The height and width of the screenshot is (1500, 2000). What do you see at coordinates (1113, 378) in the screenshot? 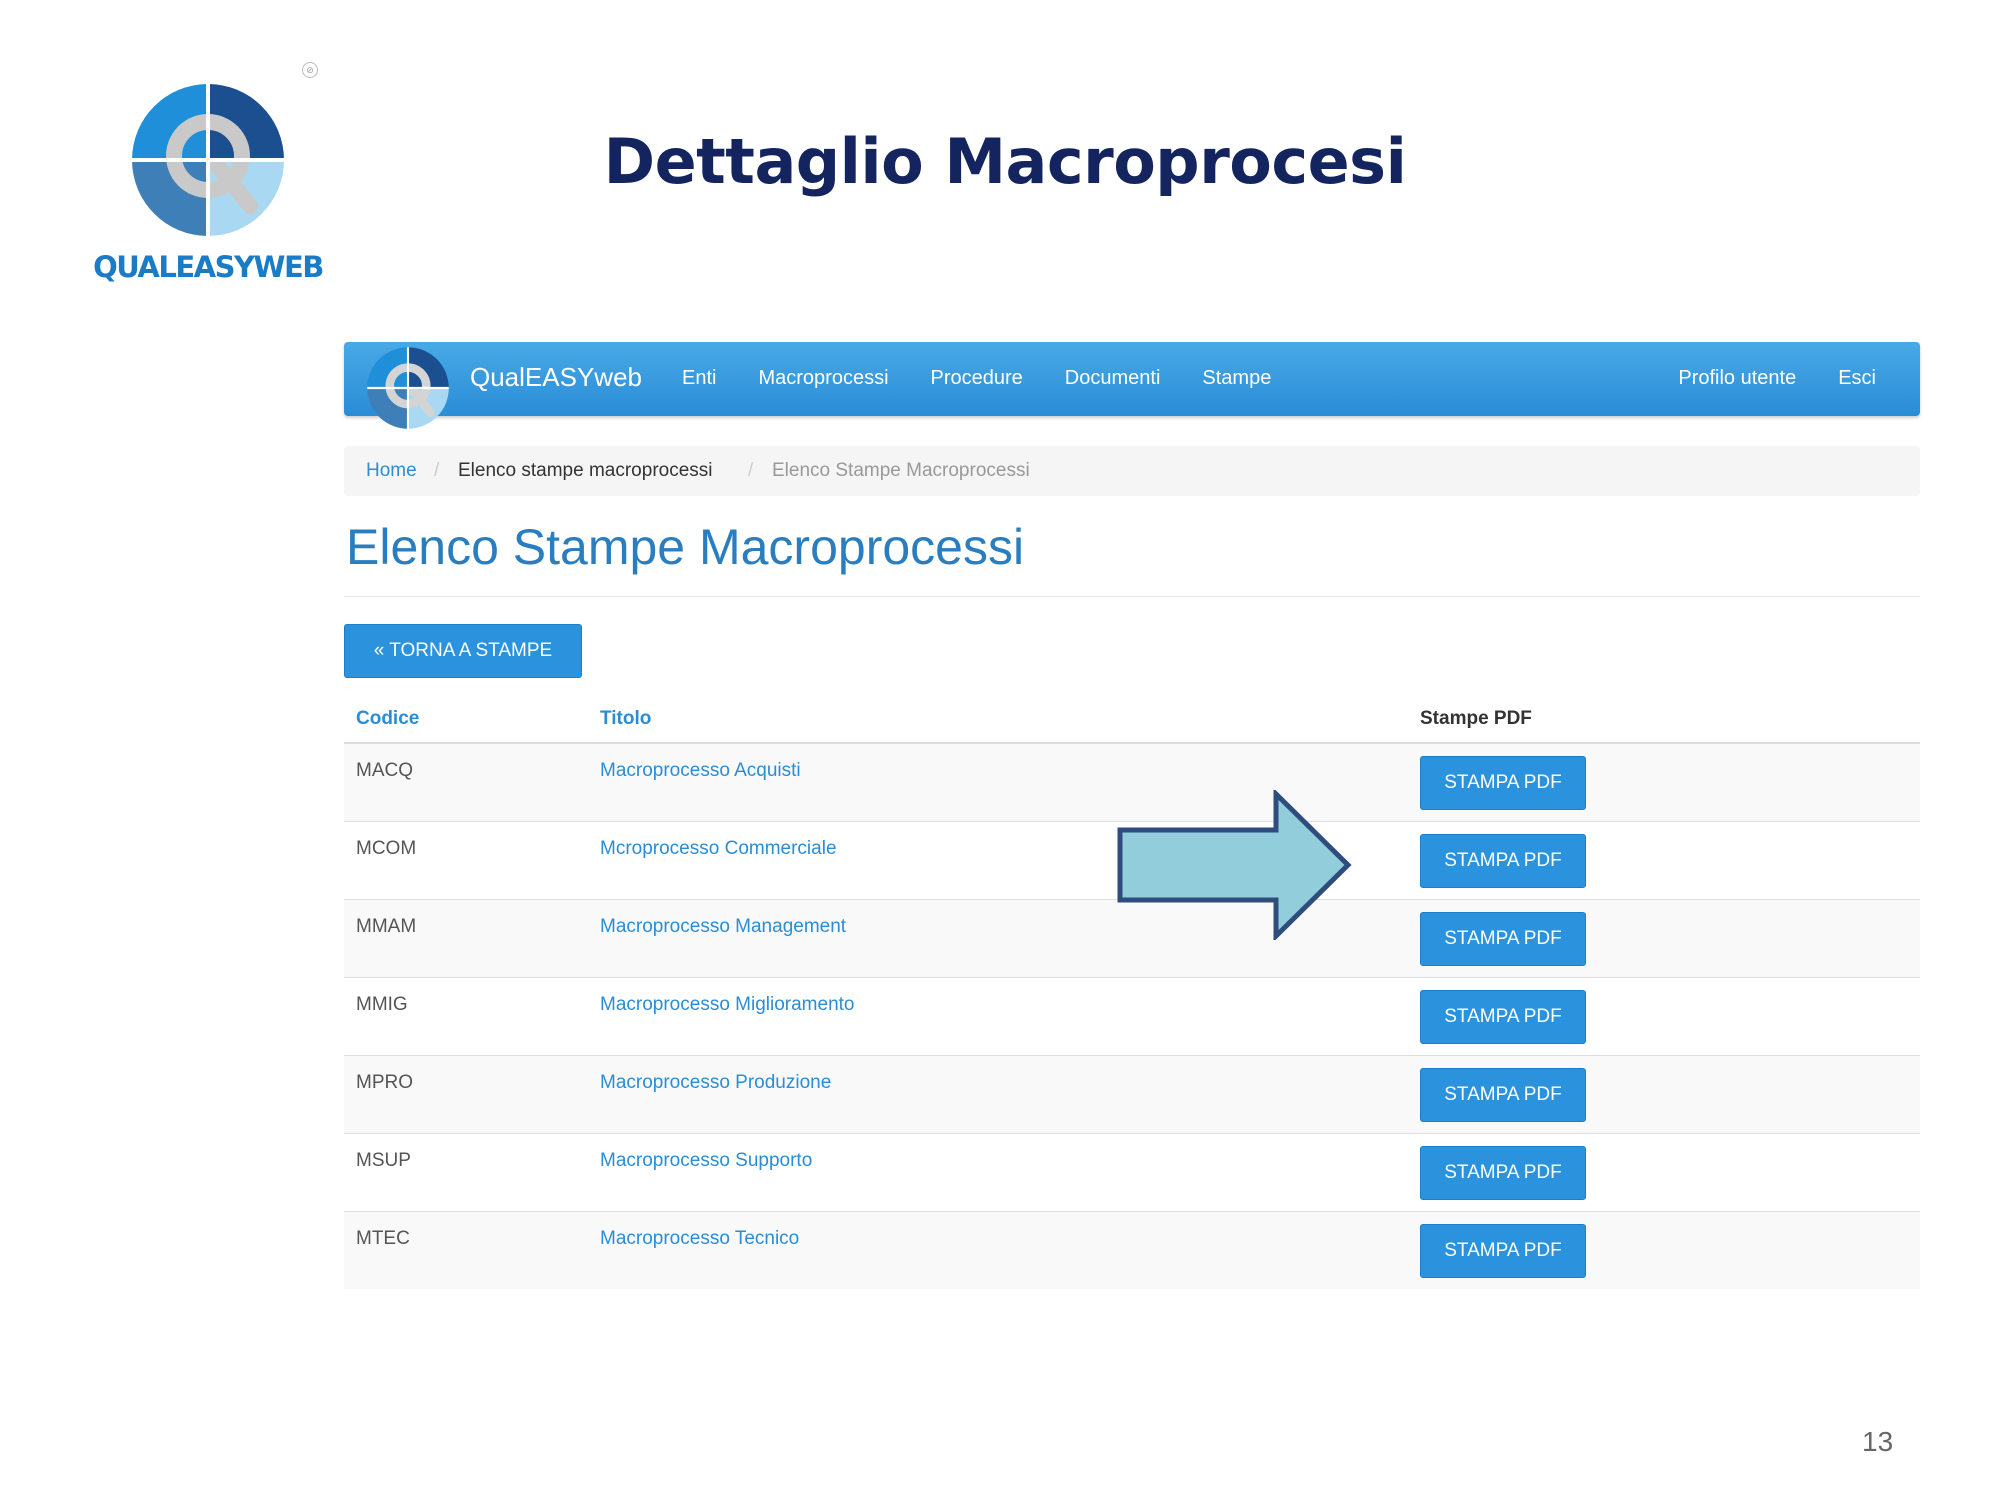
I see `nav-link-documenti: Documenti` at bounding box center [1113, 378].